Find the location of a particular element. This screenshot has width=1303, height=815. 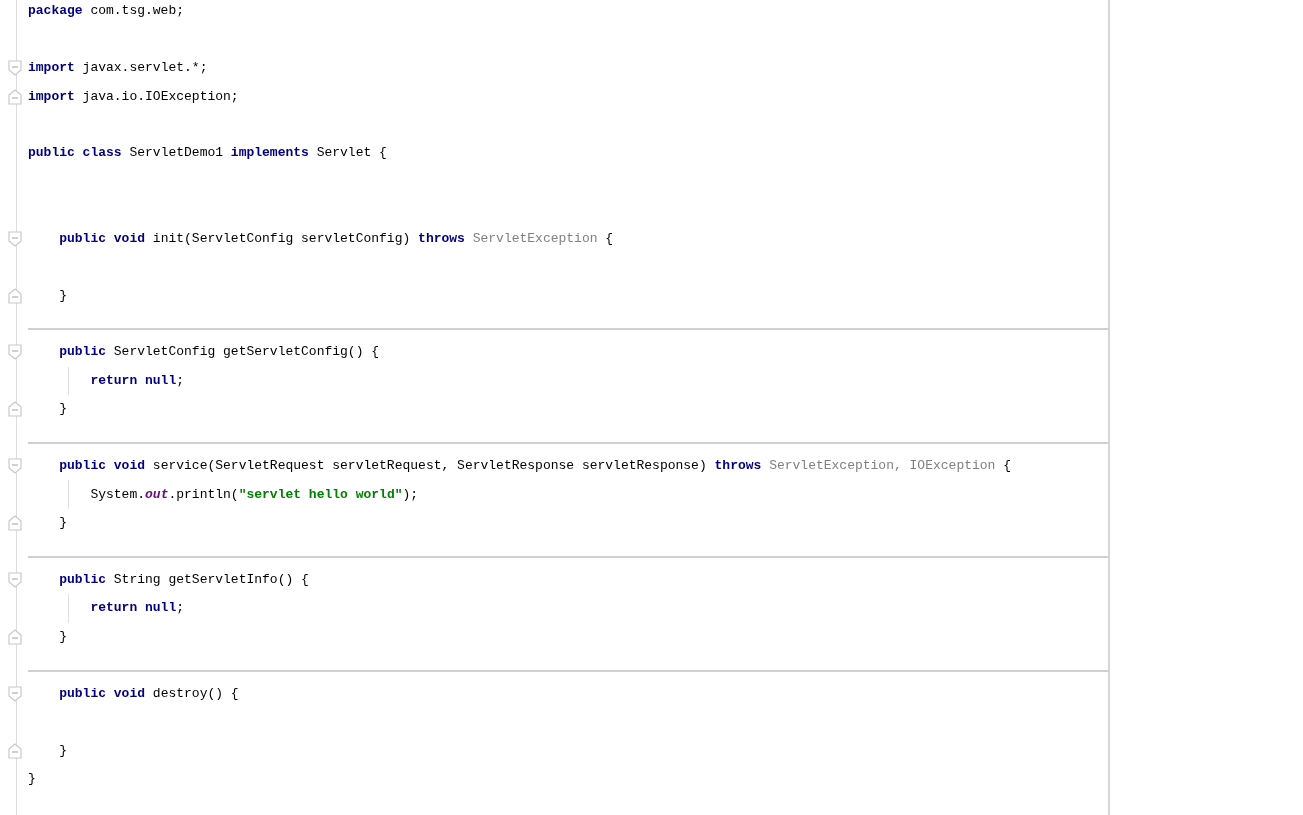

code-line: System.out.println("servlet hello world"); is located at coordinates (254, 494).